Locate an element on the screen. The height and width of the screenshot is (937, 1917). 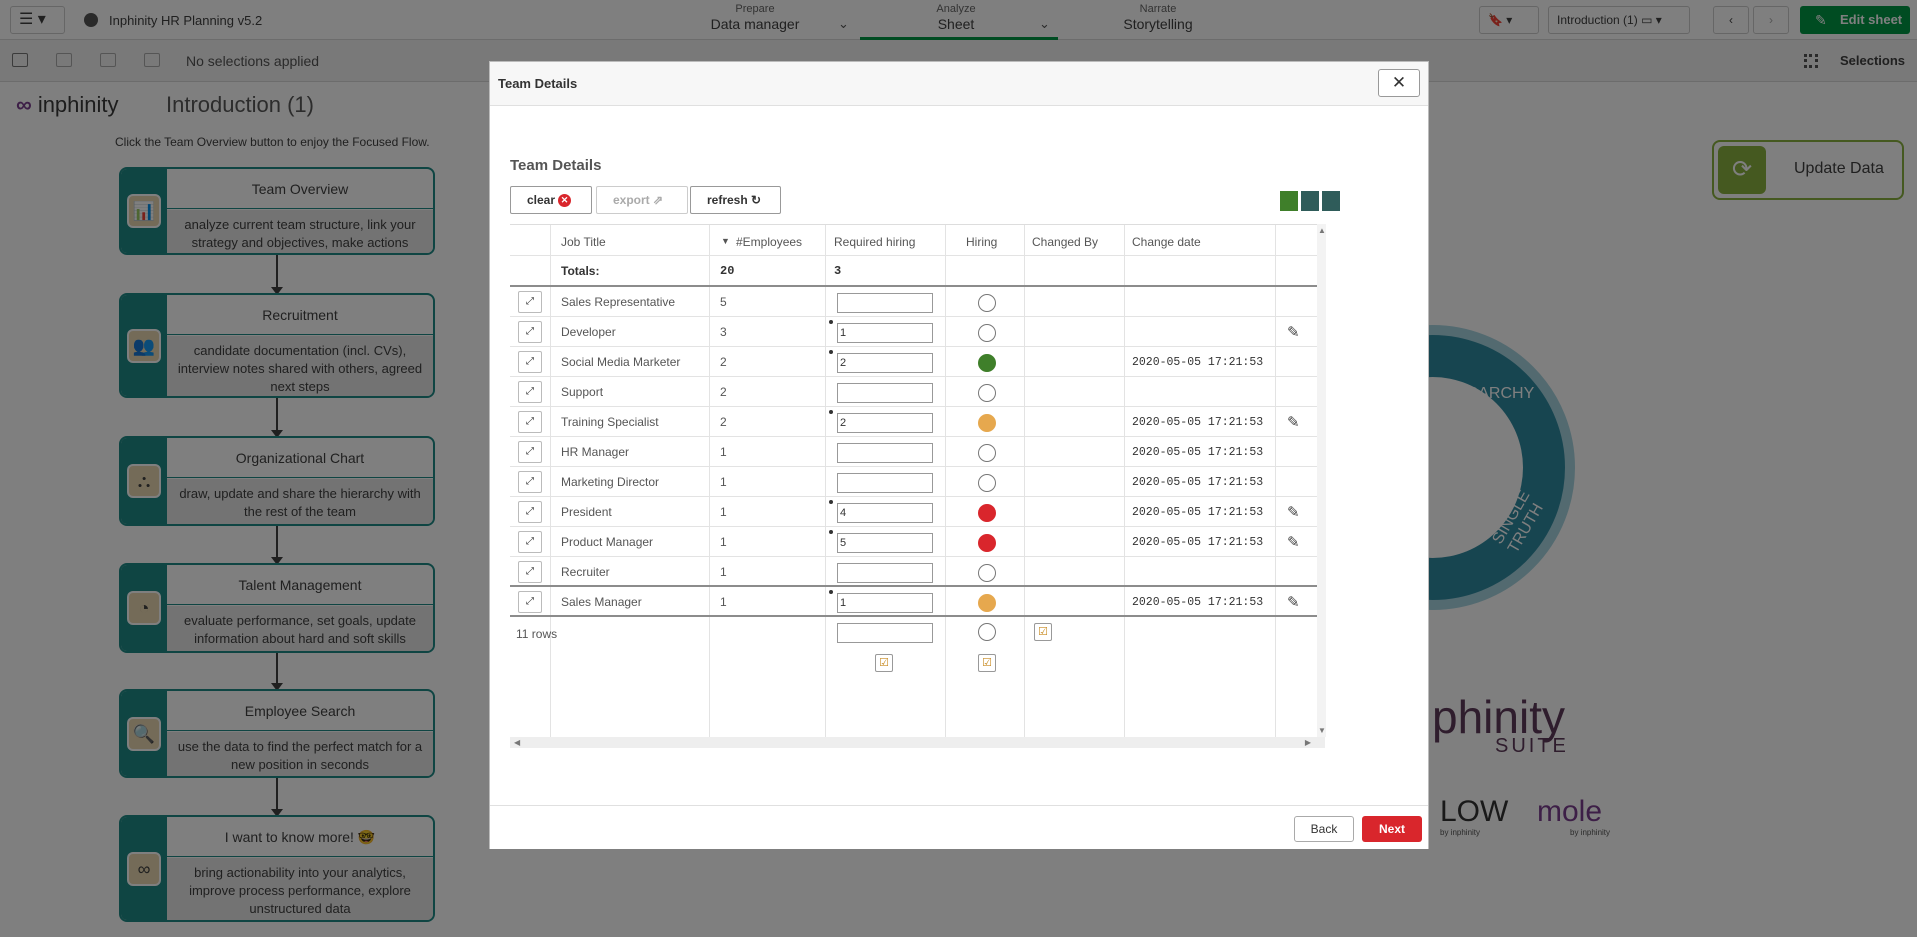
refresh-label: refresh is located at coordinates (727, 200).